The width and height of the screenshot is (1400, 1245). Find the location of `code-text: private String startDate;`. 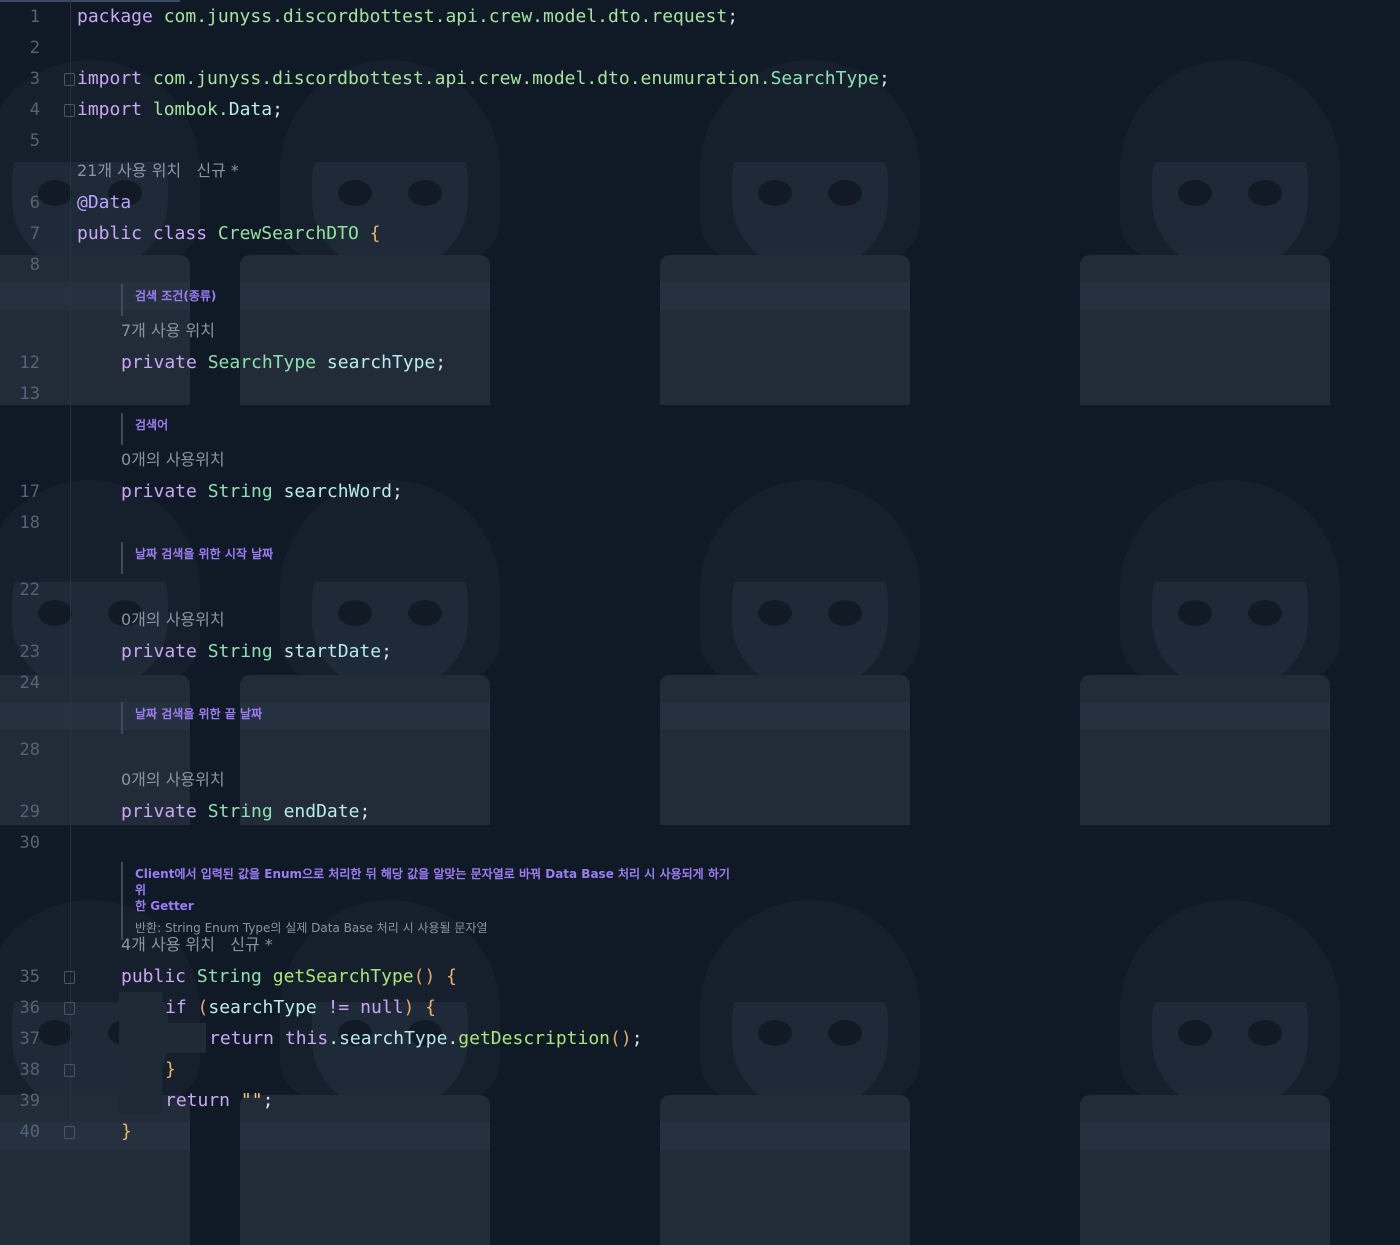

code-text: private String startDate; is located at coordinates (256, 651).